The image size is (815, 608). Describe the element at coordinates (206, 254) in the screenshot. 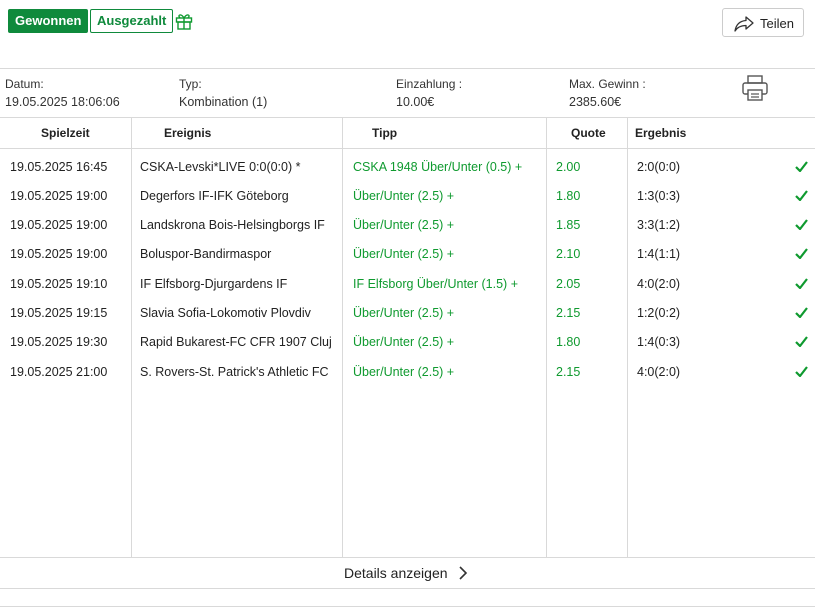

I see `cell-event: Boluspor-Bandirmaspor` at that location.